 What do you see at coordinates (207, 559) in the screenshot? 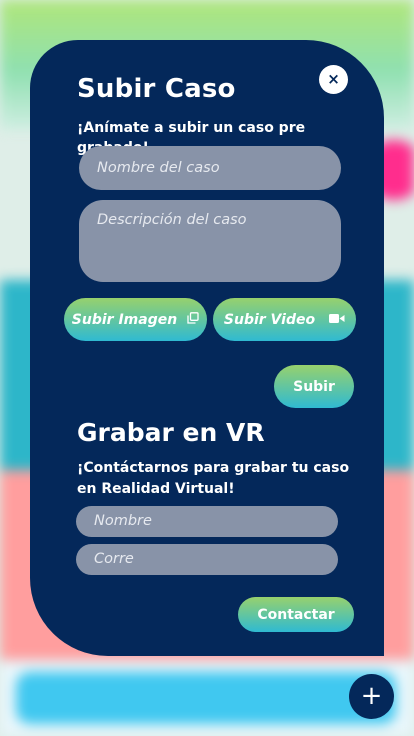
I see `contact-email-input: Corre` at bounding box center [207, 559].